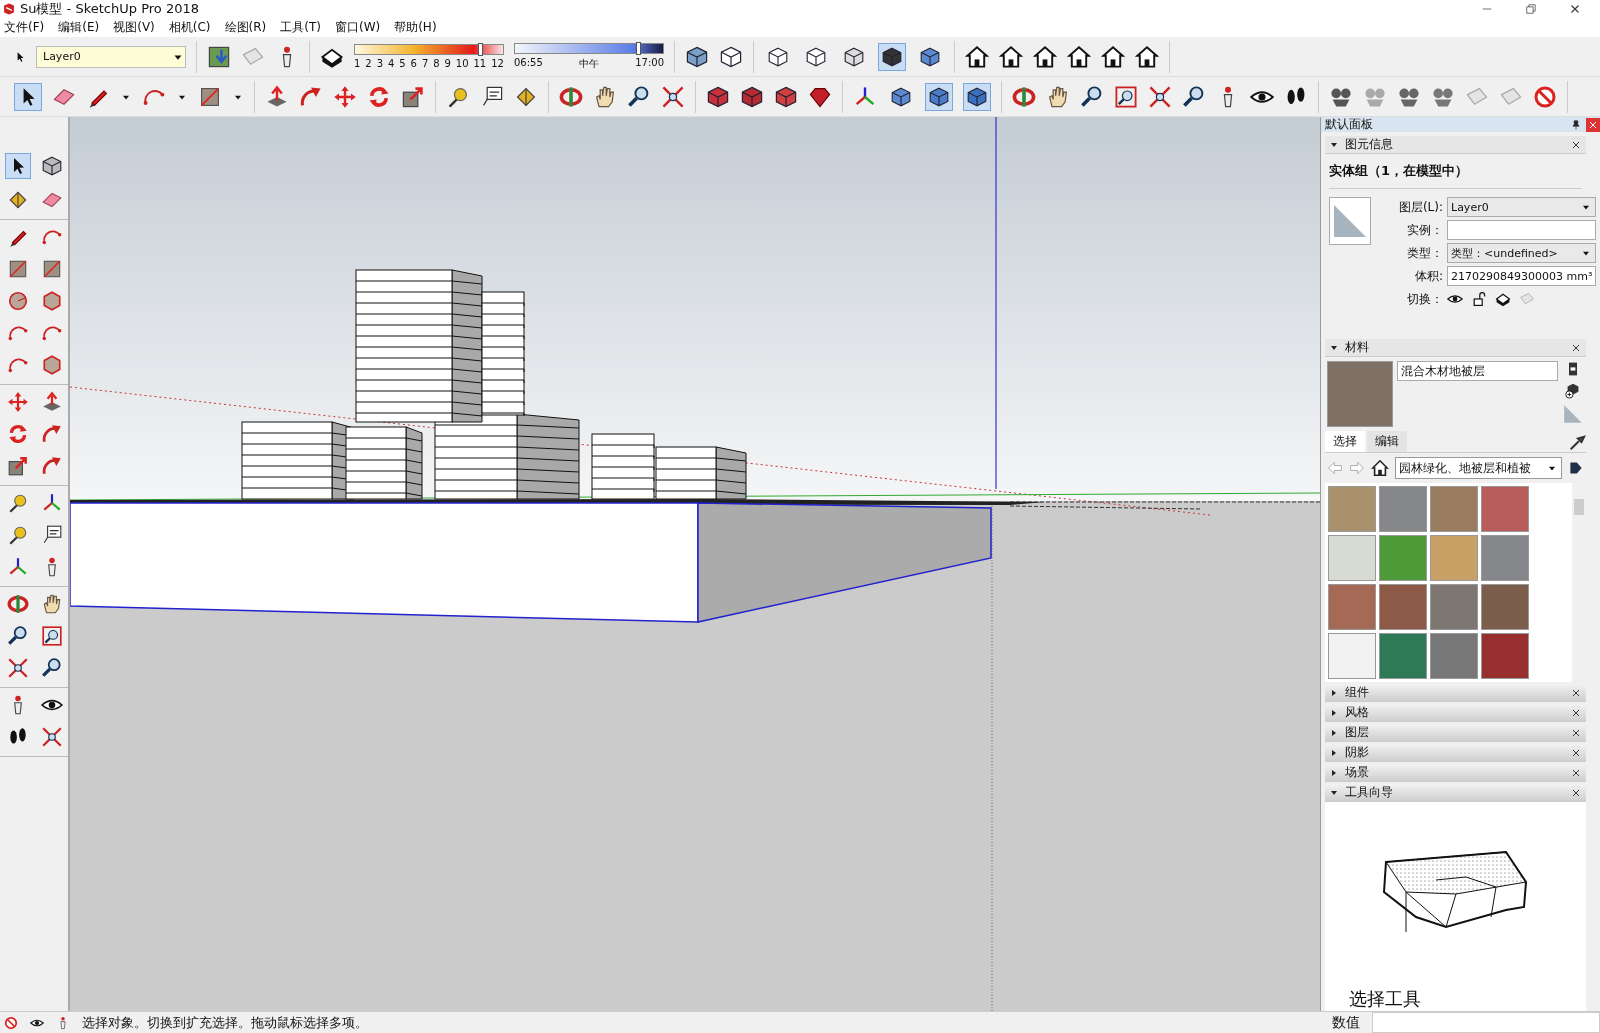 This screenshot has width=1600, height=1033. Describe the element at coordinates (134, 27) in the screenshot. I see `menu-item: 视图(V)` at that location.